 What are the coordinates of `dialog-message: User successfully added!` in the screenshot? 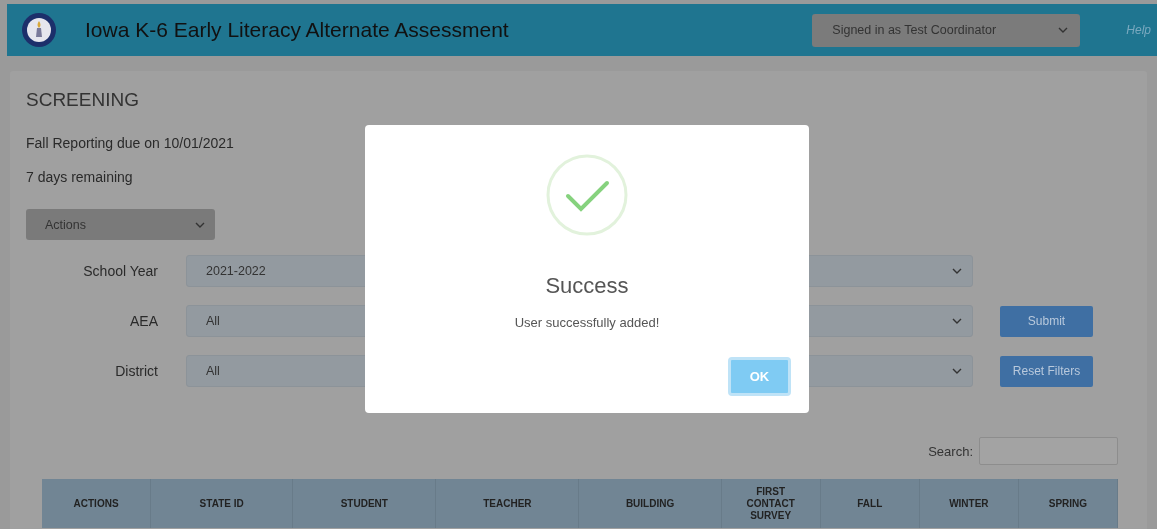 It's located at (587, 322).